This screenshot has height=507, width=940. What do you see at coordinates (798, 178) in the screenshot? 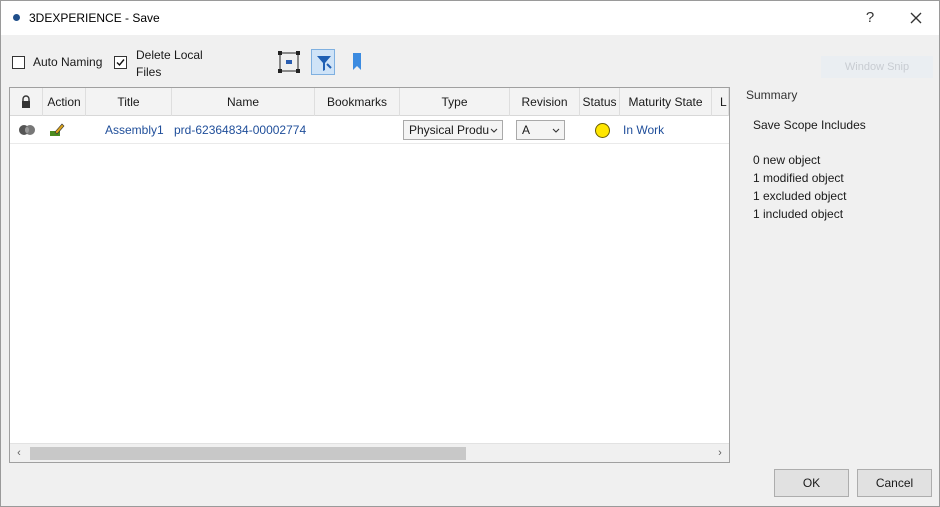
I see `summary-line: 1 modified object` at bounding box center [798, 178].